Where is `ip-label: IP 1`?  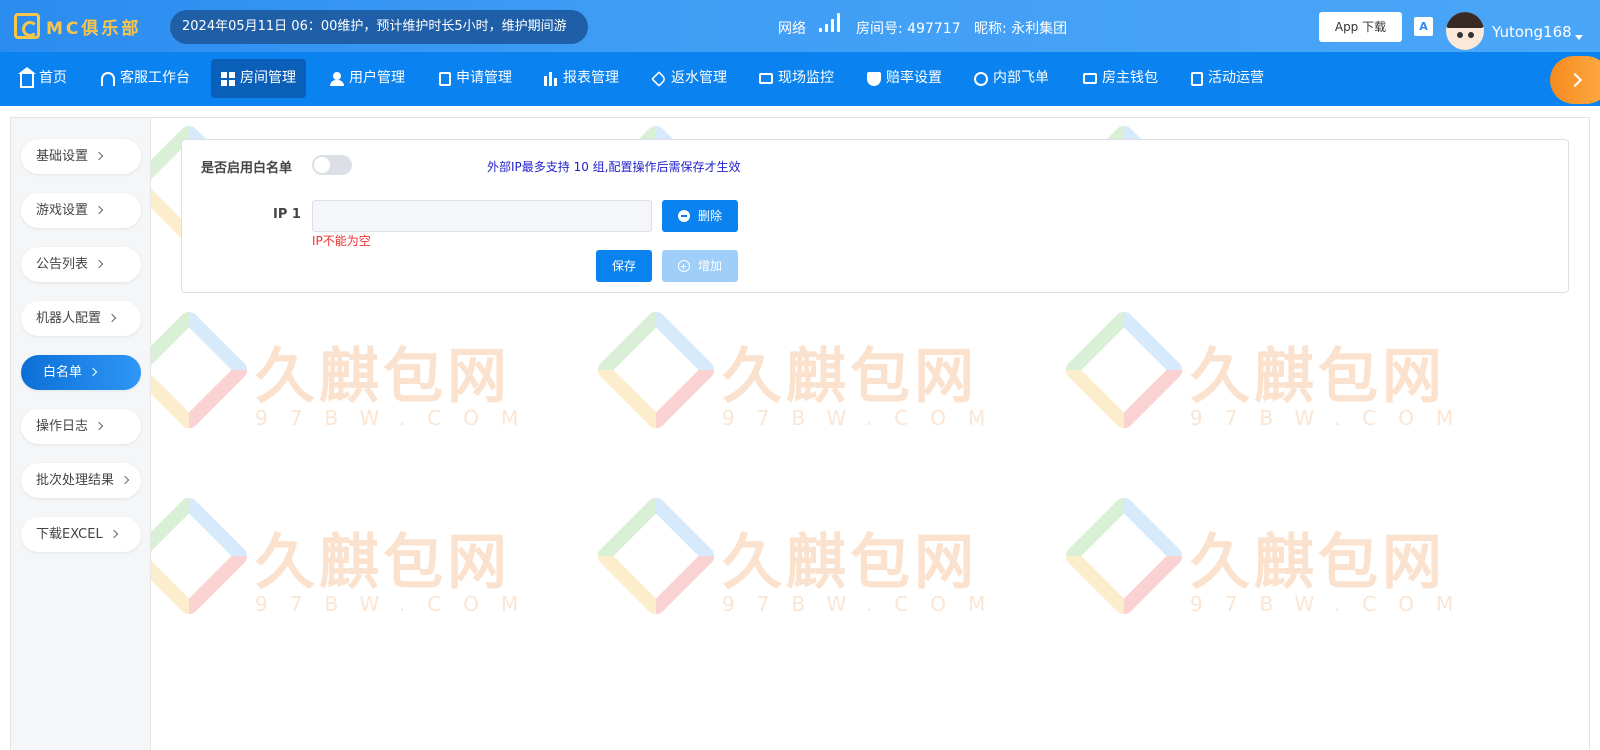
ip-label: IP 1 is located at coordinates (287, 214).